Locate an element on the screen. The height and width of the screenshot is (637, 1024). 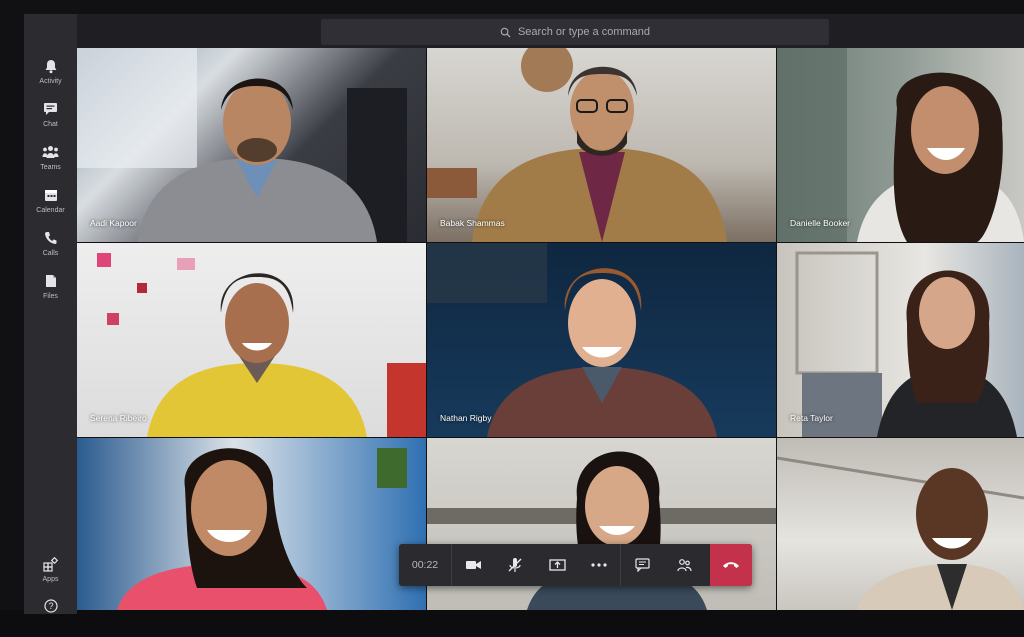
camera-button is located at coordinates (473, 565).